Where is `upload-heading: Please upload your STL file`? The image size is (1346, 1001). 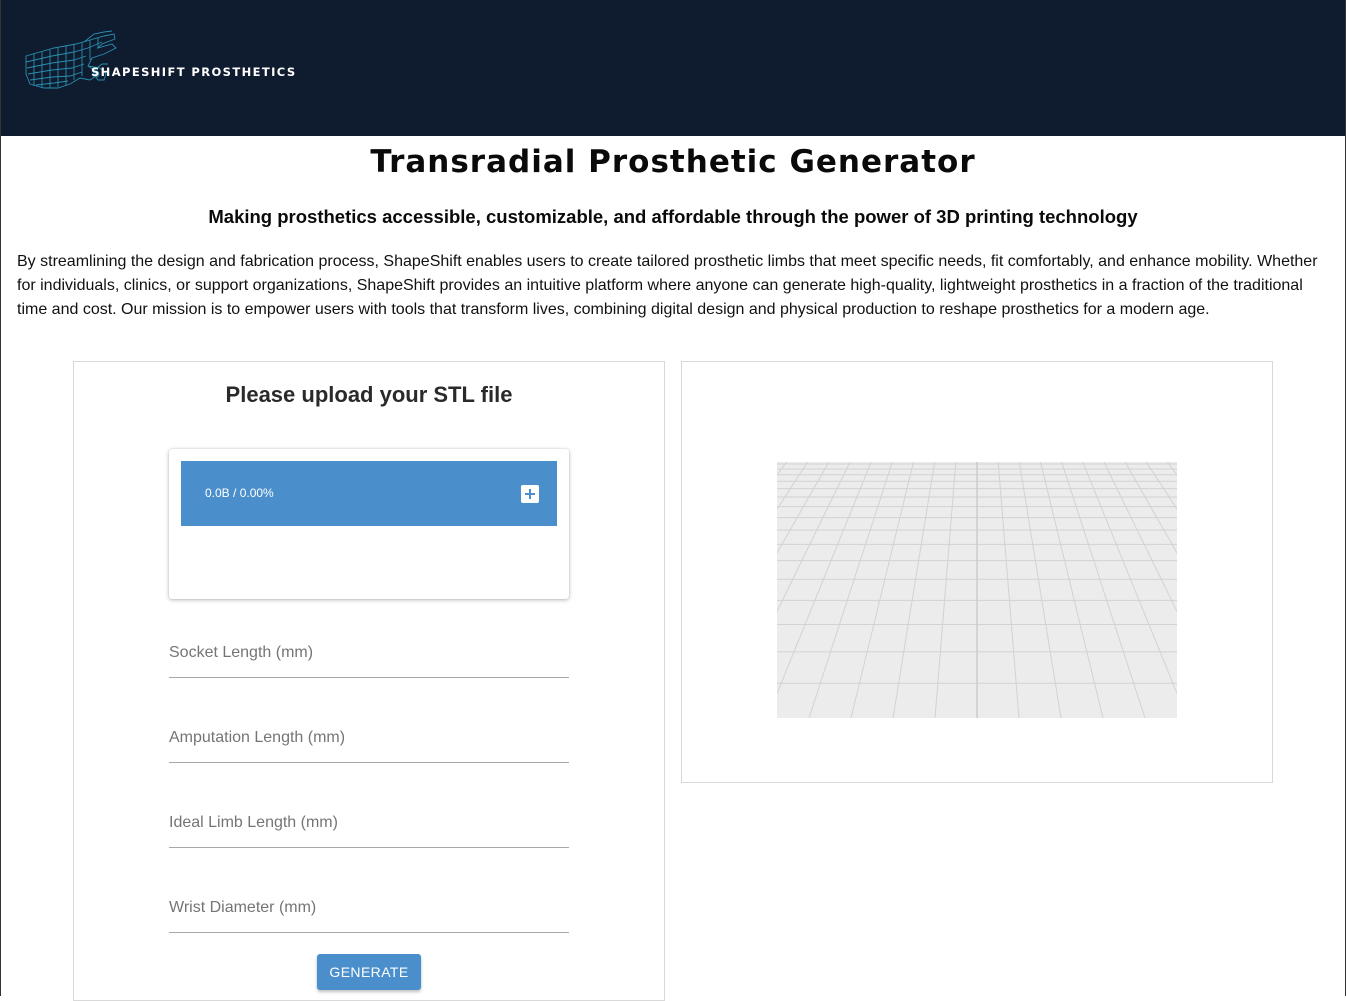 upload-heading: Please upload your STL file is located at coordinates (369, 394).